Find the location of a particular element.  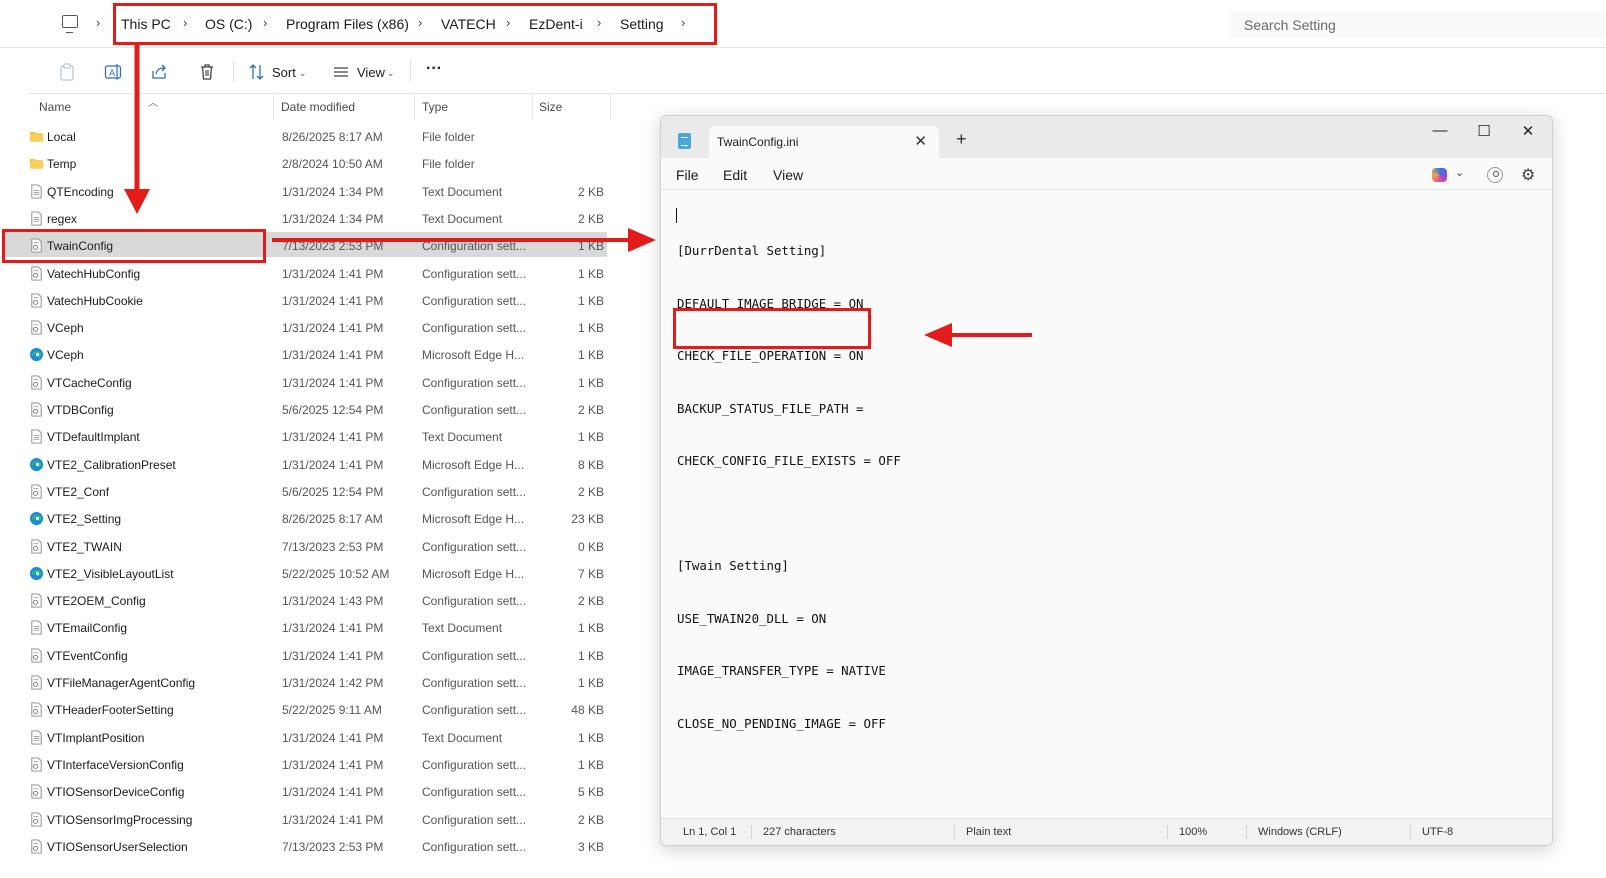

new-tab-icon: + is located at coordinates (961, 139).